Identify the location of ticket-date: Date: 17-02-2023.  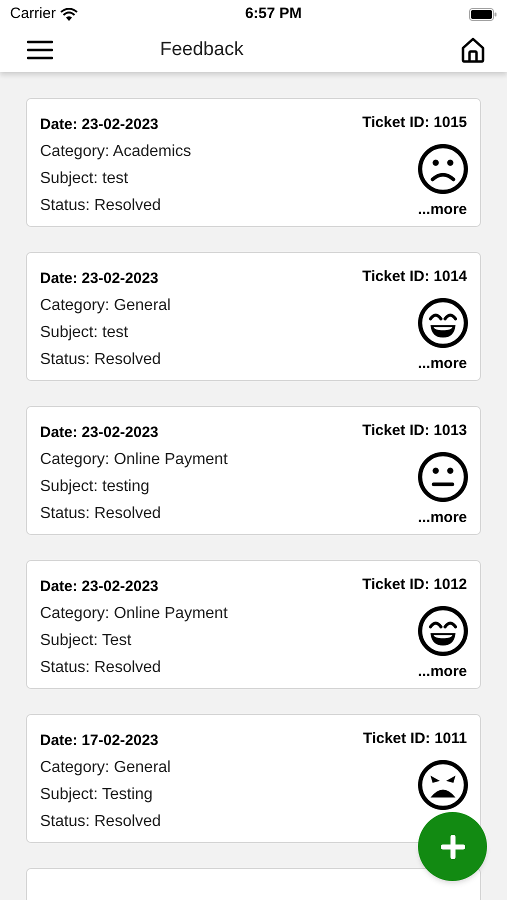
(100, 741).